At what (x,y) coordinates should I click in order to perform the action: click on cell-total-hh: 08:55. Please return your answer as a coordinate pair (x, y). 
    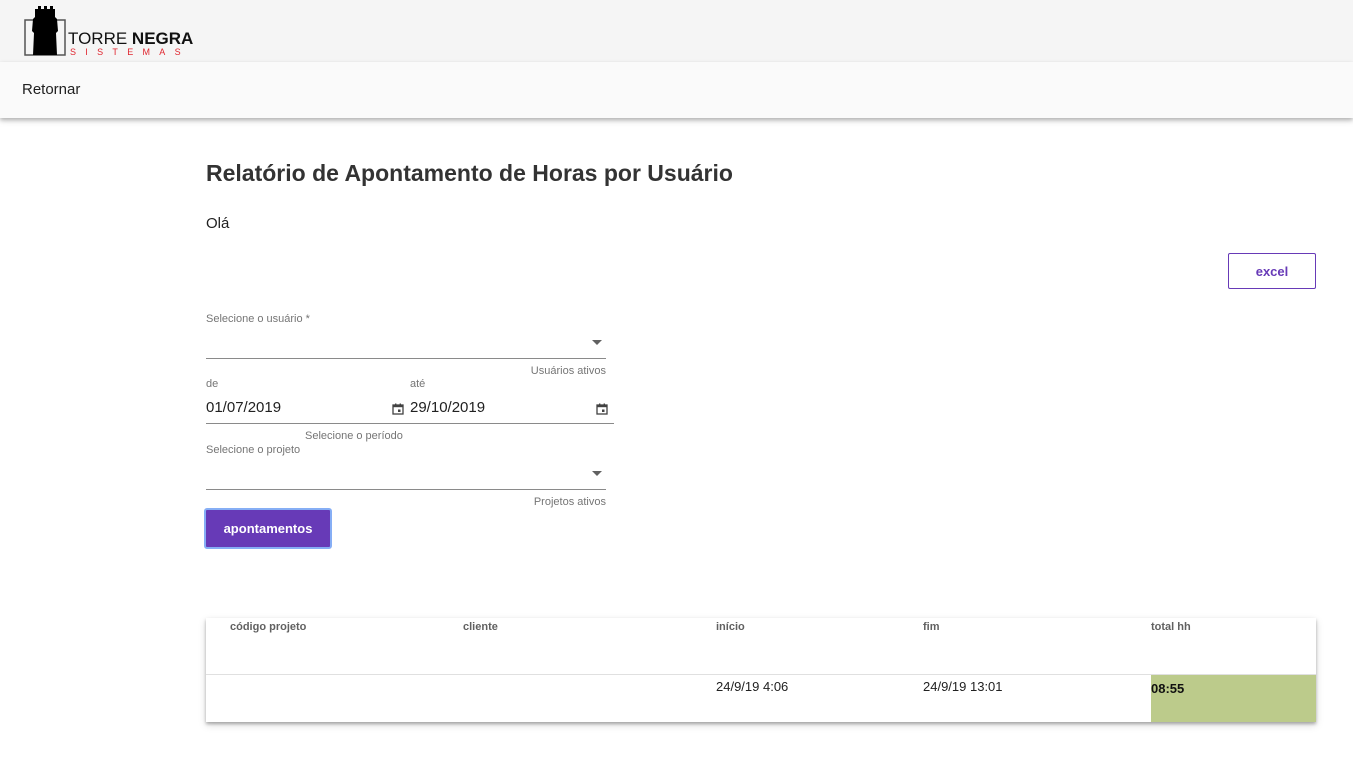
    Looking at the image, I should click on (1233, 698).